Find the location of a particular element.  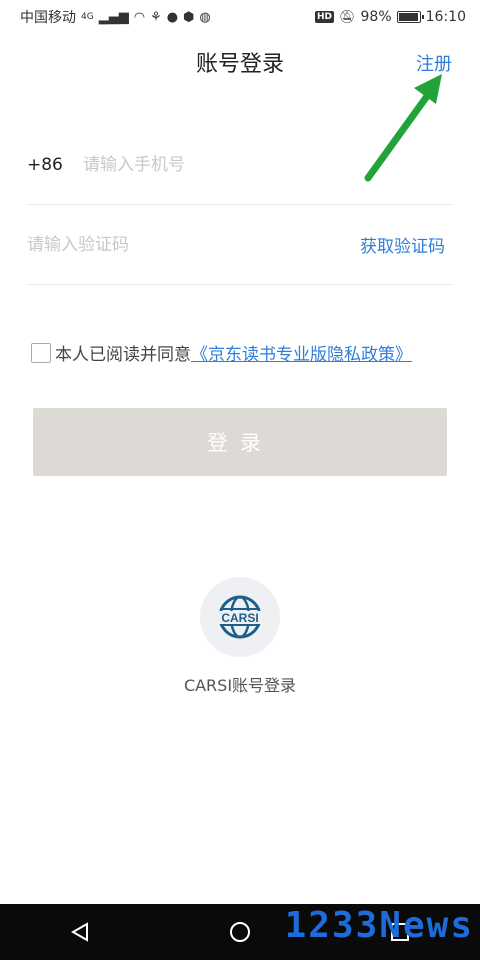

battery-percent: 98% is located at coordinates (376, 17).